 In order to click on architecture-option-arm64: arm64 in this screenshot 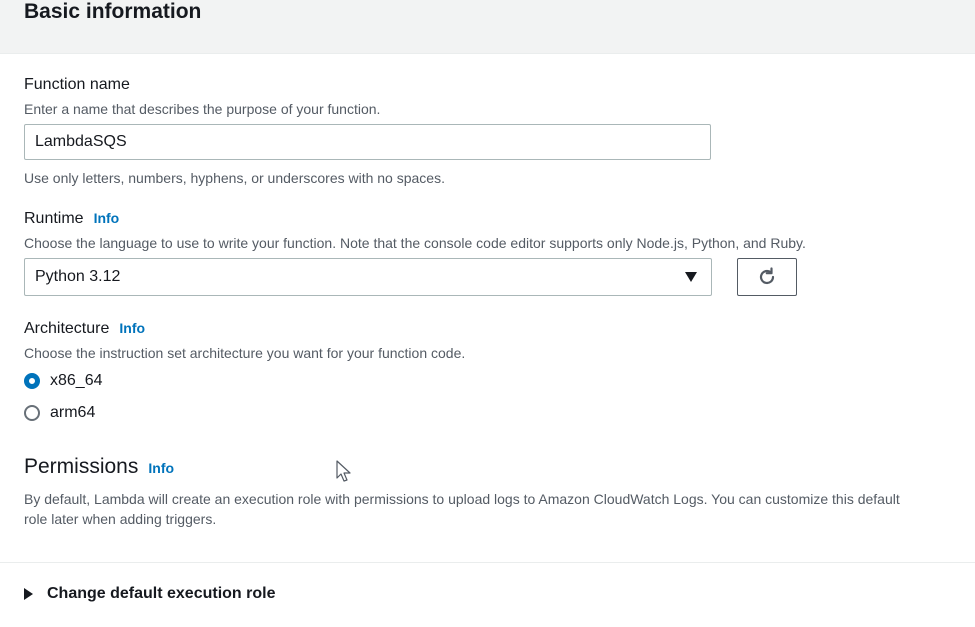, I will do `click(59, 413)`.